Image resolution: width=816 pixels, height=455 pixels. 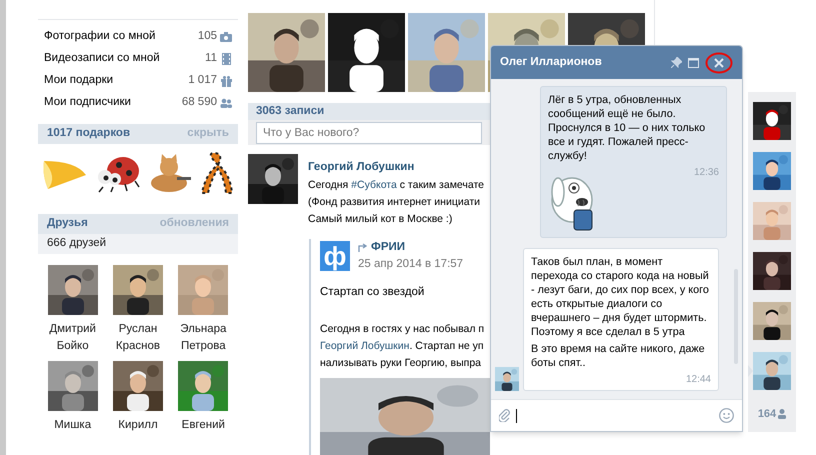 What do you see at coordinates (88, 102) in the screenshot?
I see `menu-label: Мои подписчики` at bounding box center [88, 102].